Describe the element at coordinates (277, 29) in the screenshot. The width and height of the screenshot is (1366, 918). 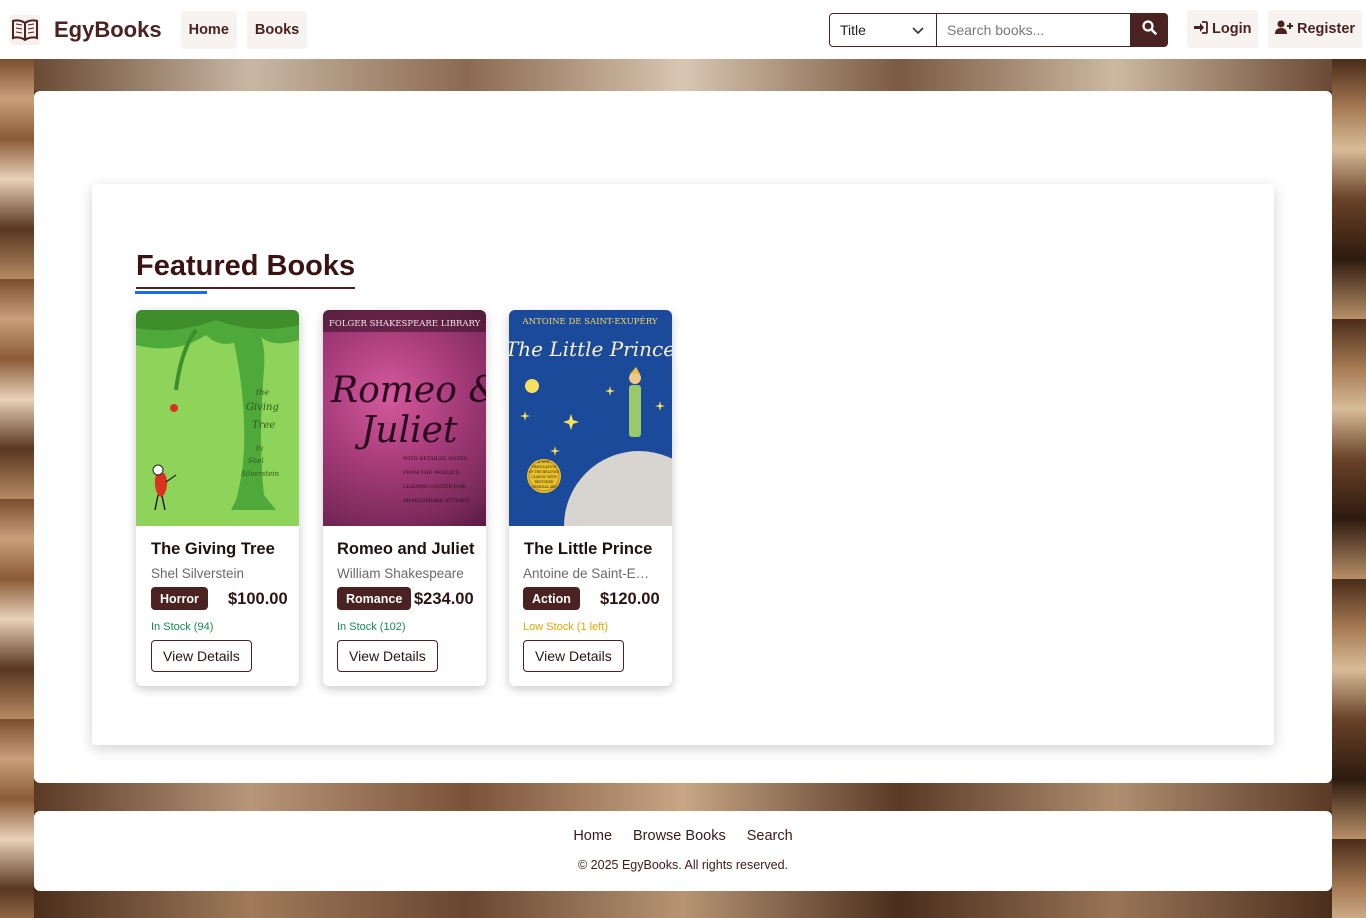
I see `nav-books-link: Books` at that location.